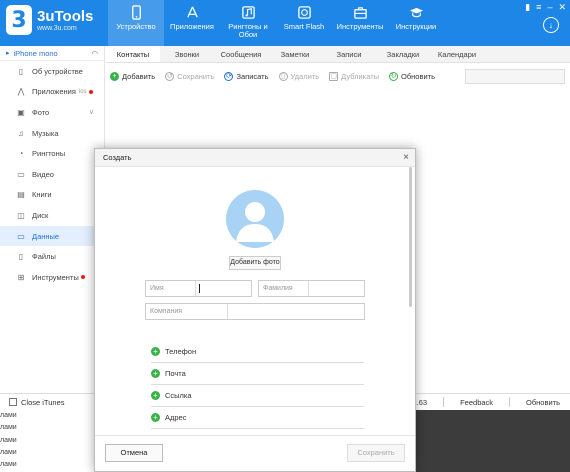  Describe the element at coordinates (52, 236) in the screenshot. I see `sidebar-item-data: ▭ Данные` at that location.